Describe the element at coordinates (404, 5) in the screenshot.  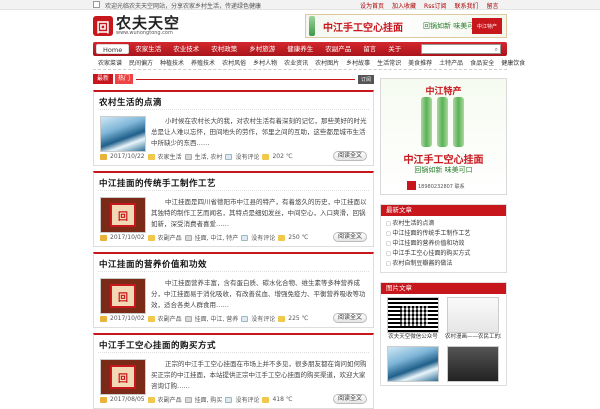
I see `top-link-favorite: 加入收藏` at that location.